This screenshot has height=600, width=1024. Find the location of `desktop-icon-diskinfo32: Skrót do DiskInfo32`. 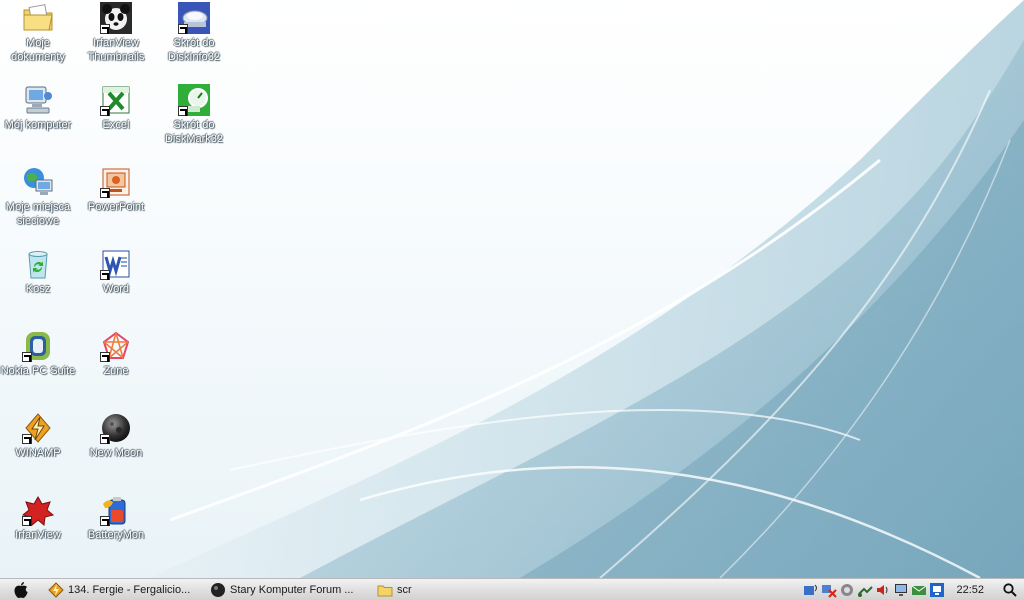

desktop-icon-diskinfo32: Skrót do DiskInfo32 is located at coordinates (194, 33).